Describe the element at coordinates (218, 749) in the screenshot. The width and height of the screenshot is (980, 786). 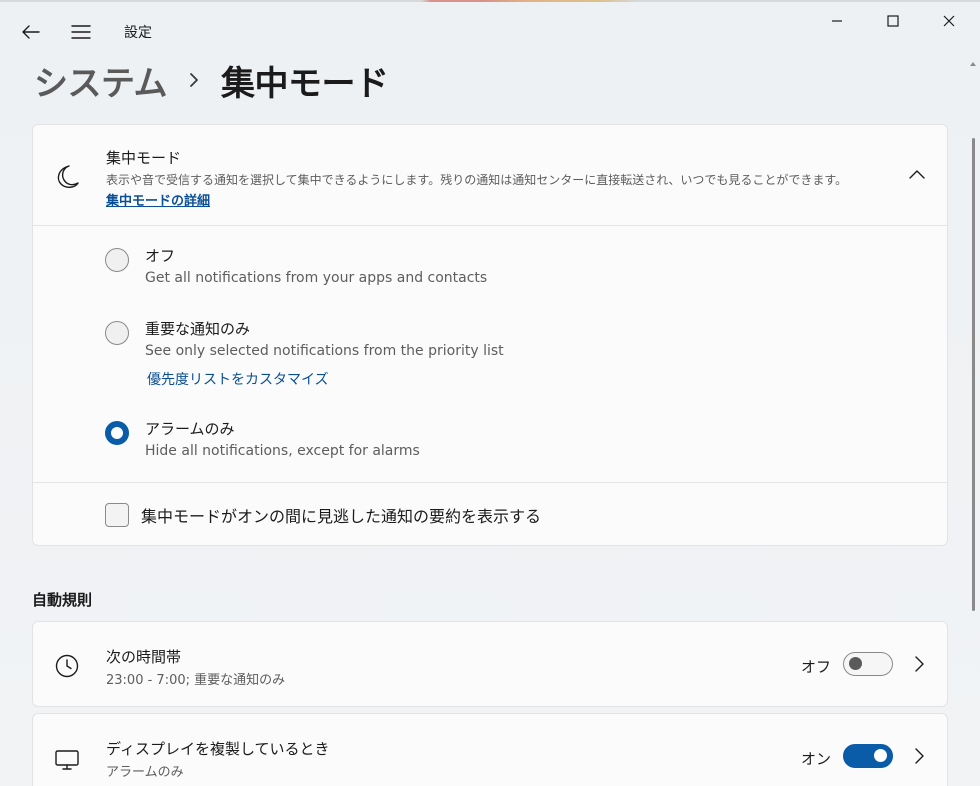
I see `rule-duplicating-title: ディスプレイを複製しているとき` at that location.